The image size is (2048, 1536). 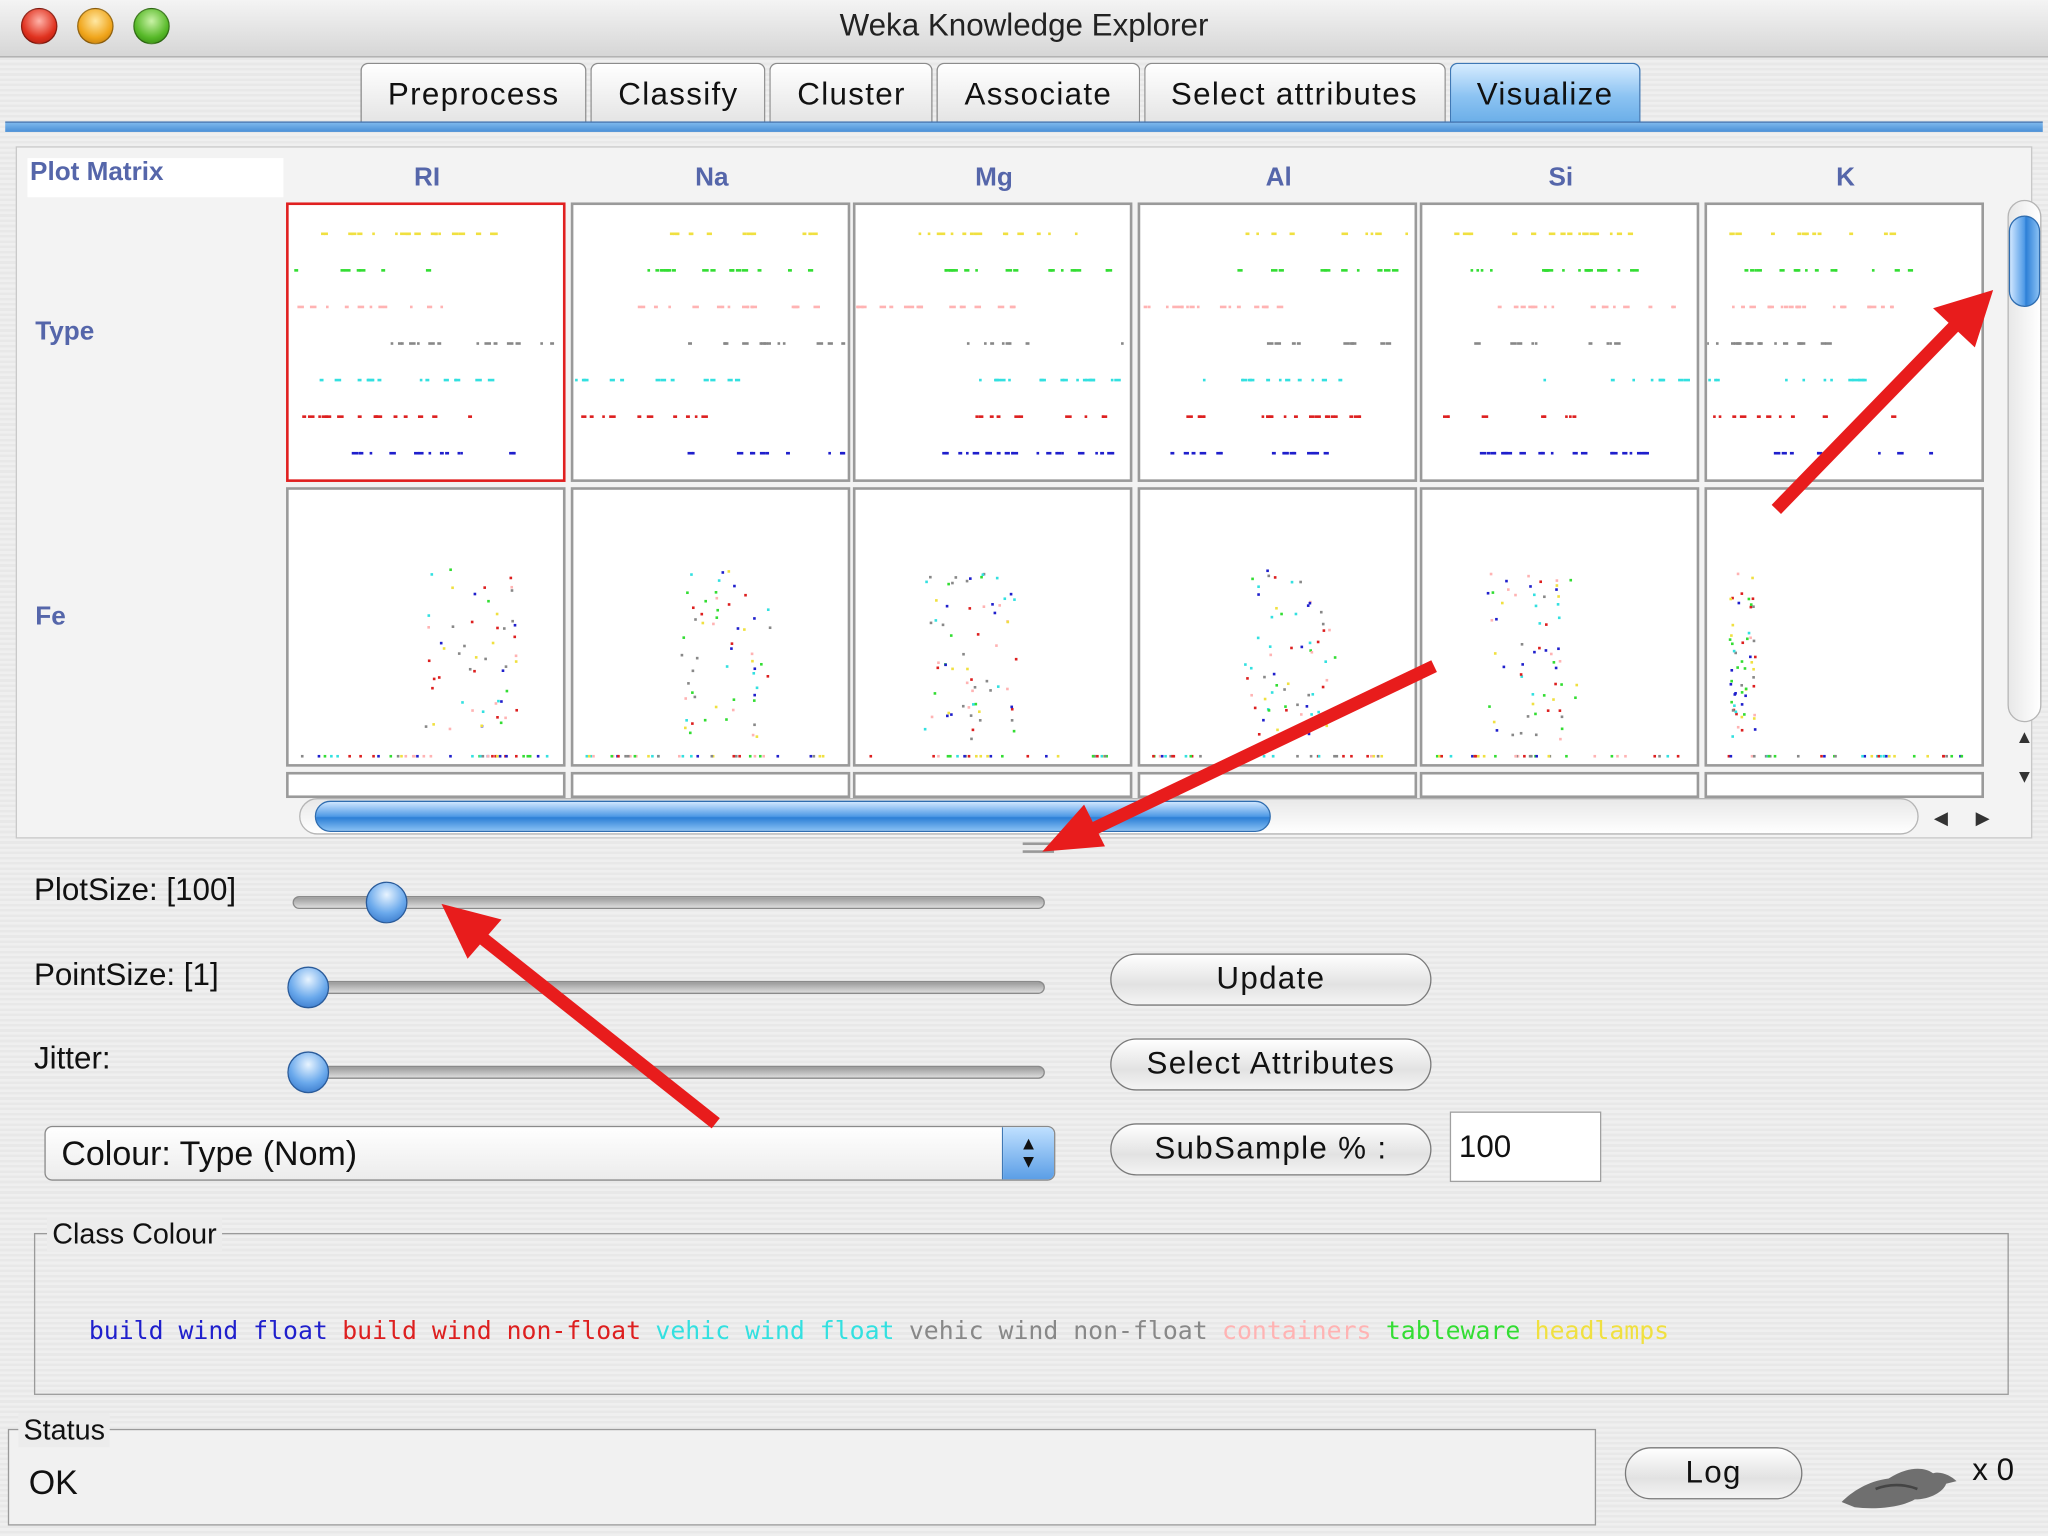 What do you see at coordinates (1941, 817) in the screenshot?
I see `scroll-left-icon: ◀` at bounding box center [1941, 817].